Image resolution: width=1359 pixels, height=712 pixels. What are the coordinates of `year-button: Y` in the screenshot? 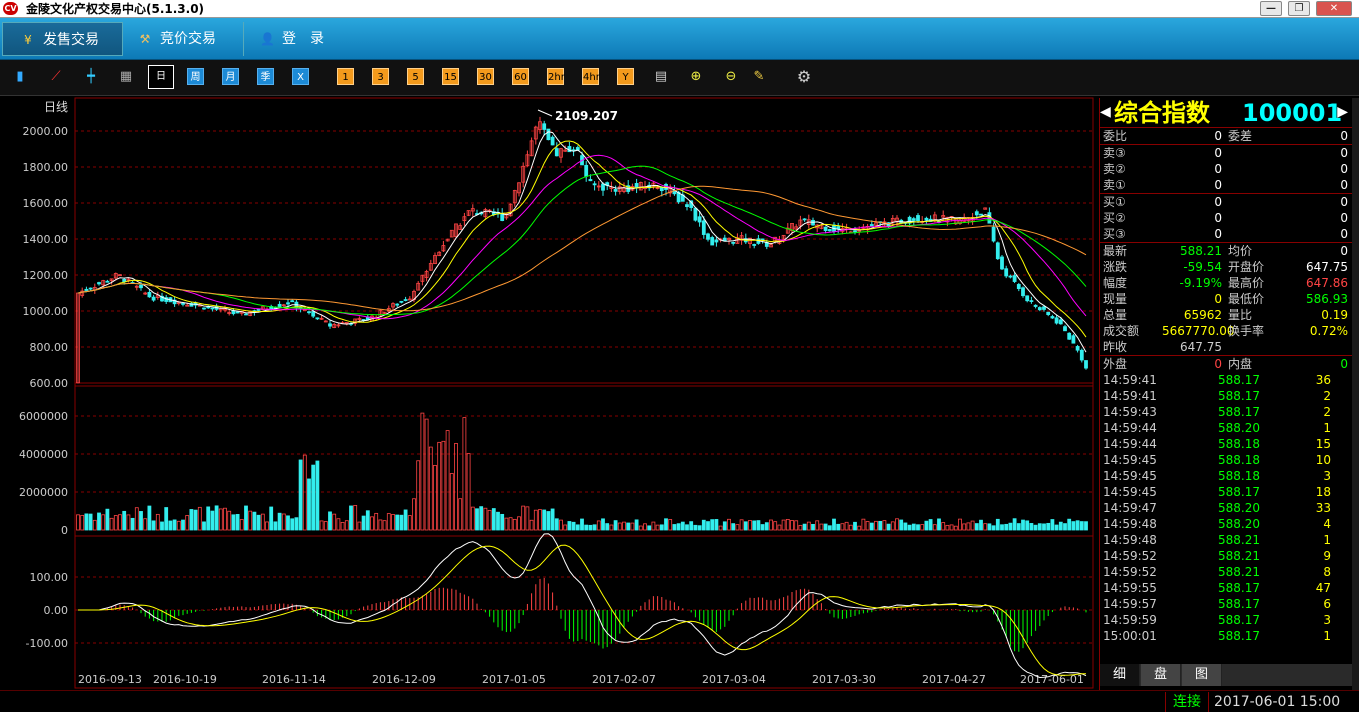 It's located at (625, 76).